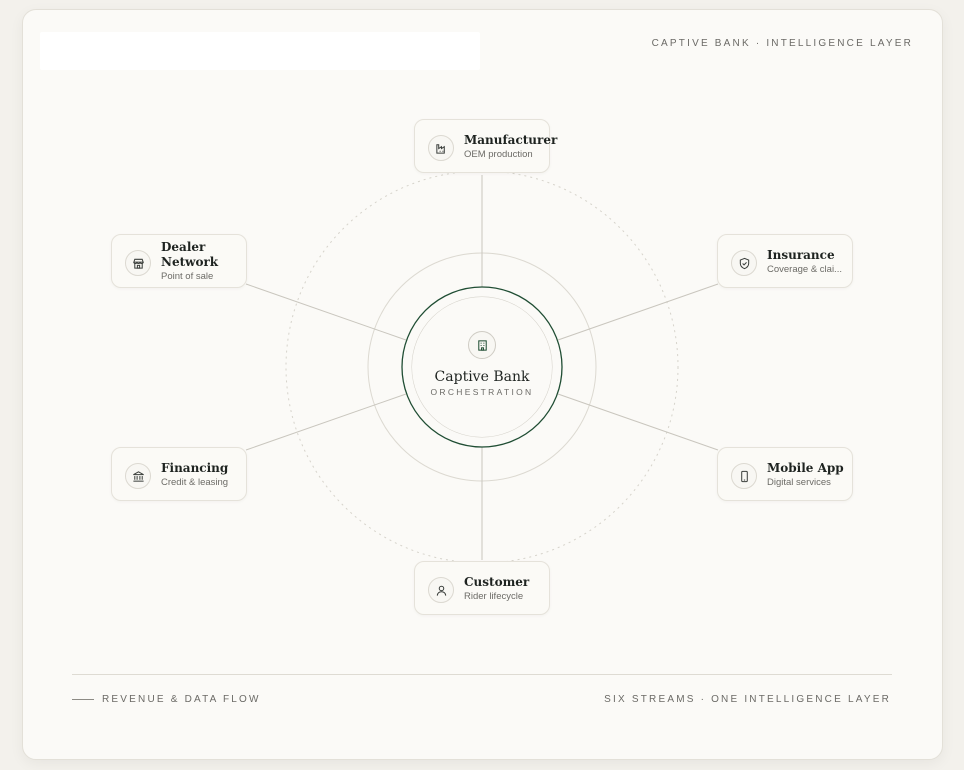 Image resolution: width=964 pixels, height=770 pixels. Describe the element at coordinates (138, 476) in the screenshot. I see `bank-icon` at that location.